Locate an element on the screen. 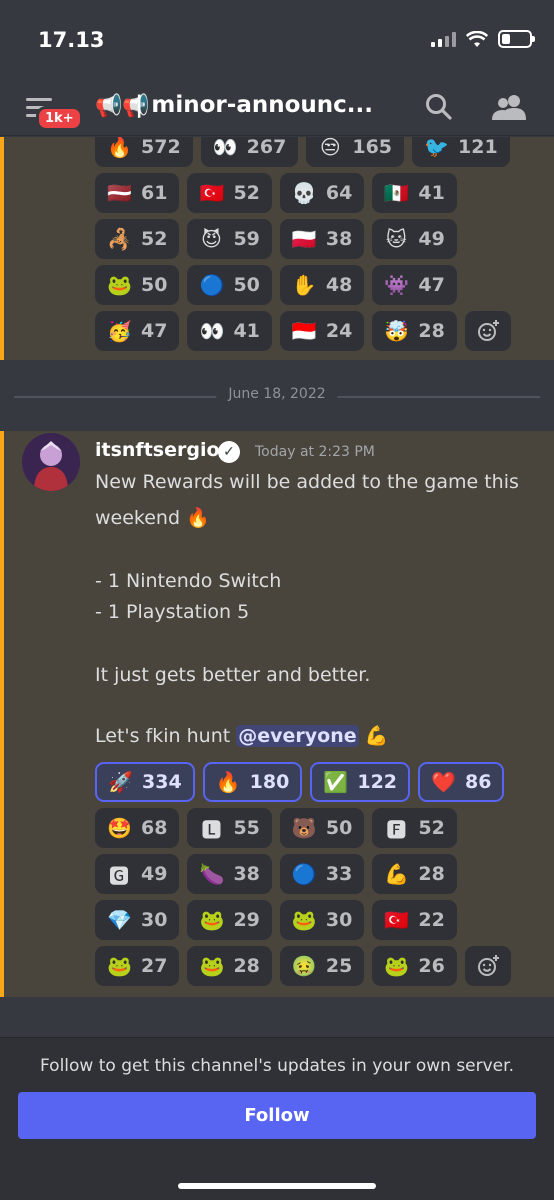  reaction-emoji-icon: 💎 is located at coordinates (119, 920).